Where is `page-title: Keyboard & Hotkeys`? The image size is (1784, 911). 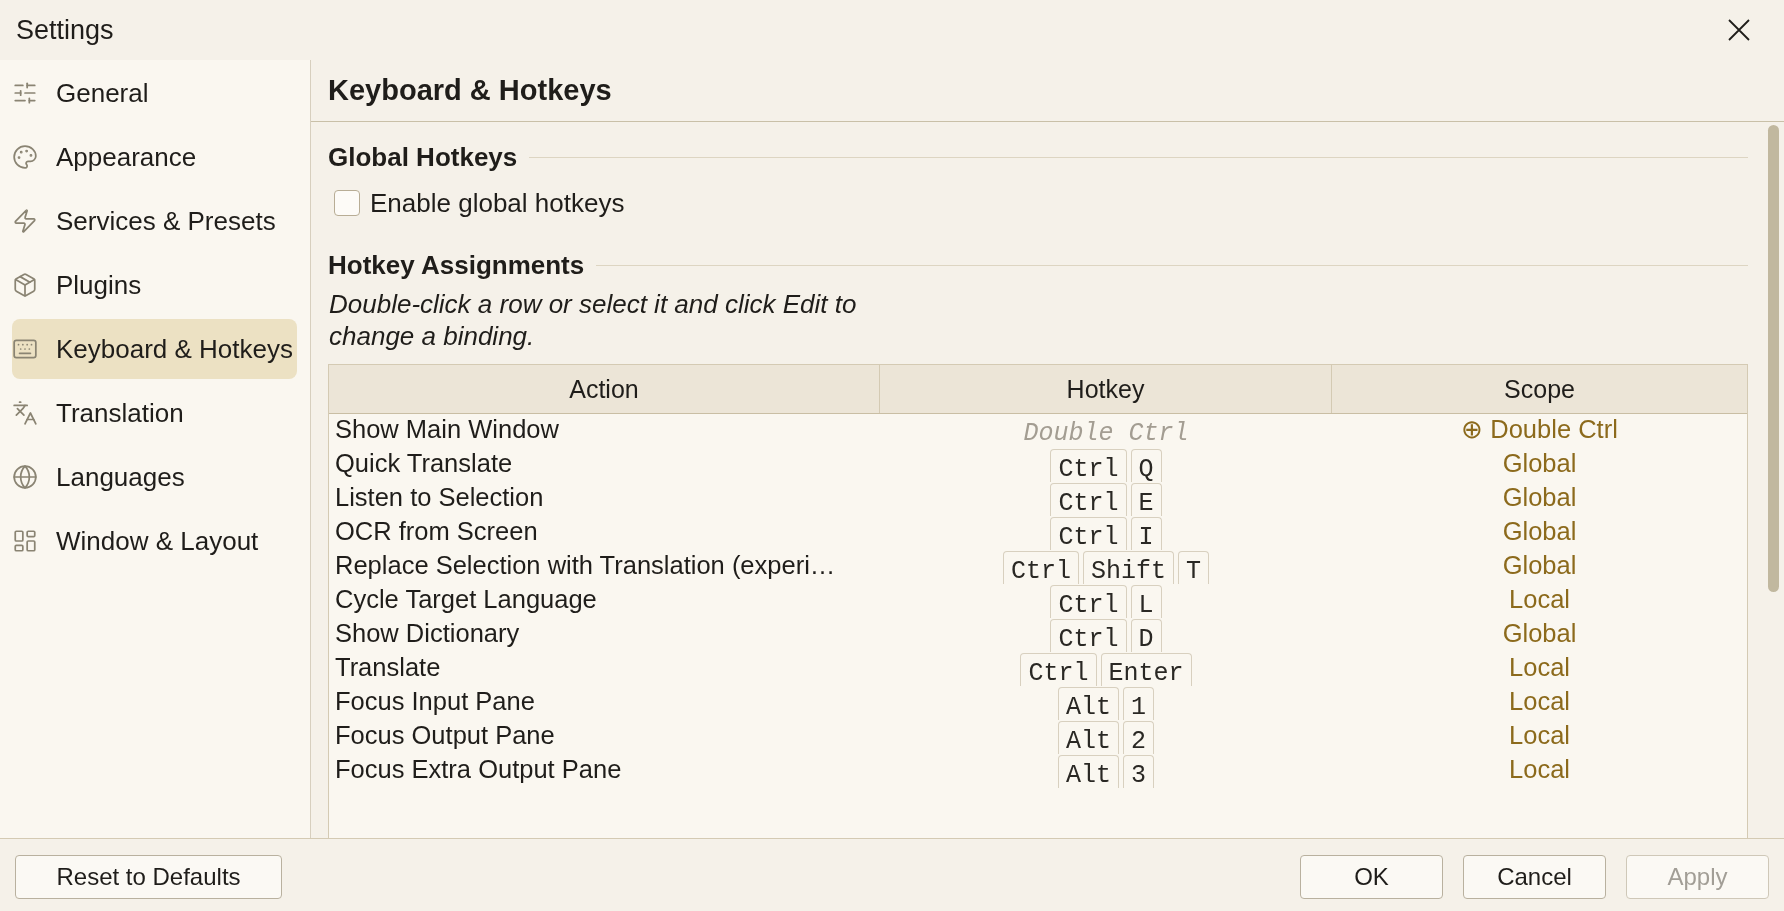 page-title: Keyboard & Hotkeys is located at coordinates (470, 90).